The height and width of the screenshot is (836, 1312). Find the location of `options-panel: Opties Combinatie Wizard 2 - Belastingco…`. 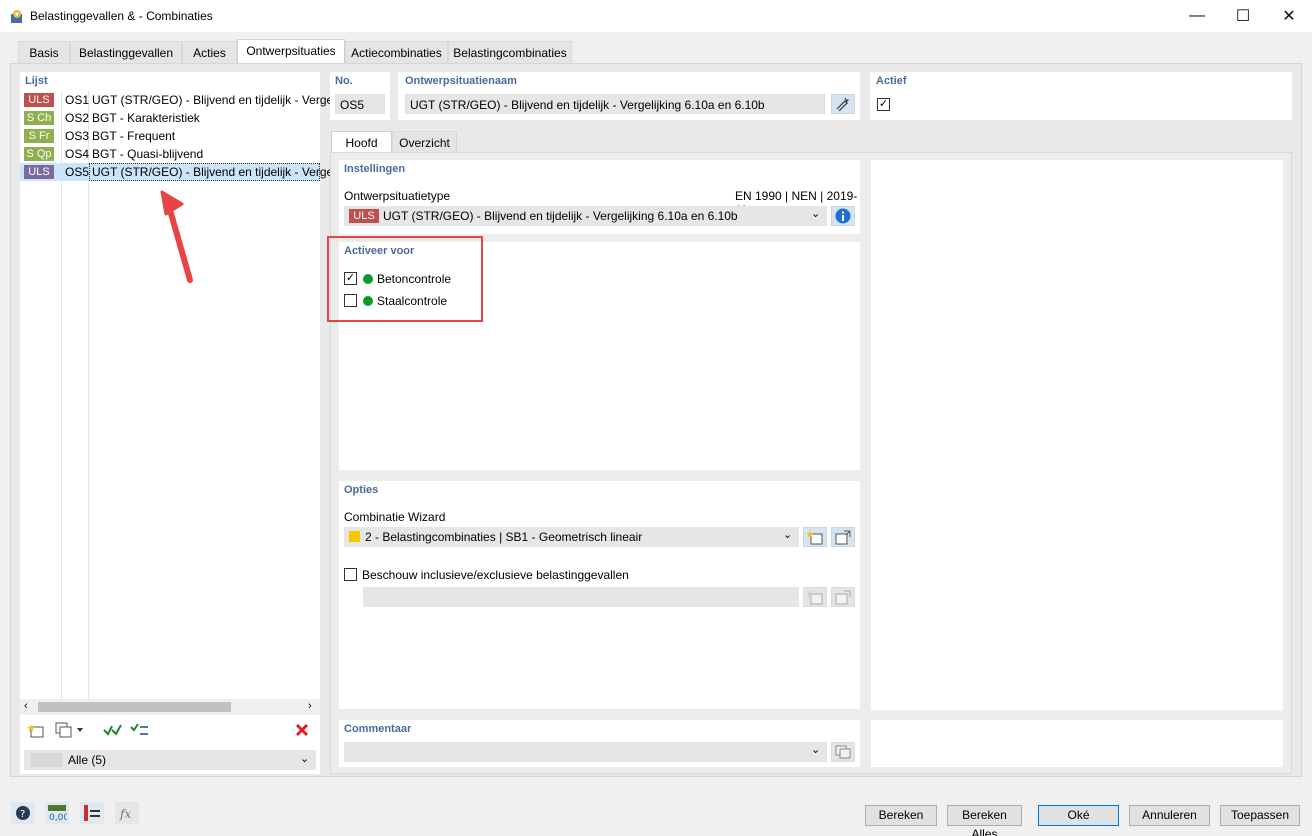

options-panel: Opties Combinatie Wizard 2 - Belastingco… is located at coordinates (599, 595).